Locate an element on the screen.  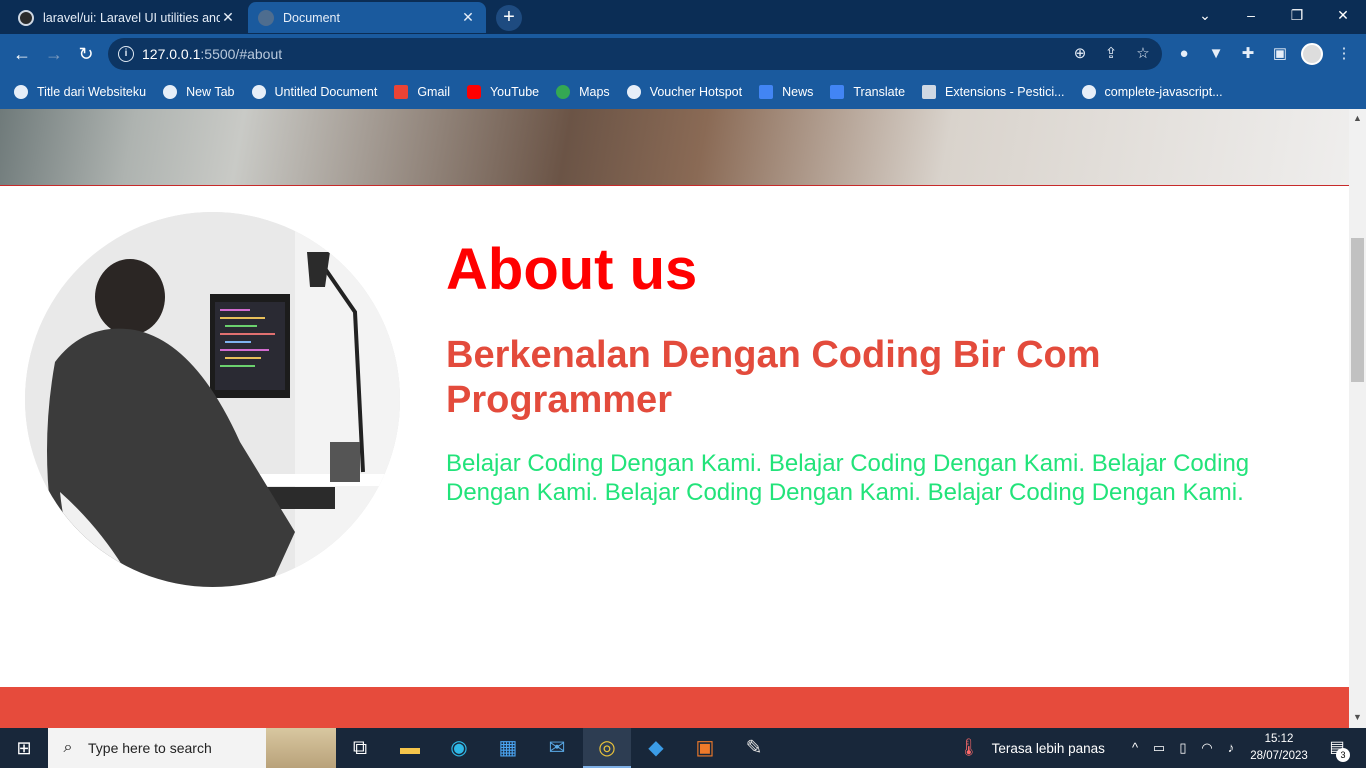
bookmark-label: Translate is located at coordinates (879, 91).